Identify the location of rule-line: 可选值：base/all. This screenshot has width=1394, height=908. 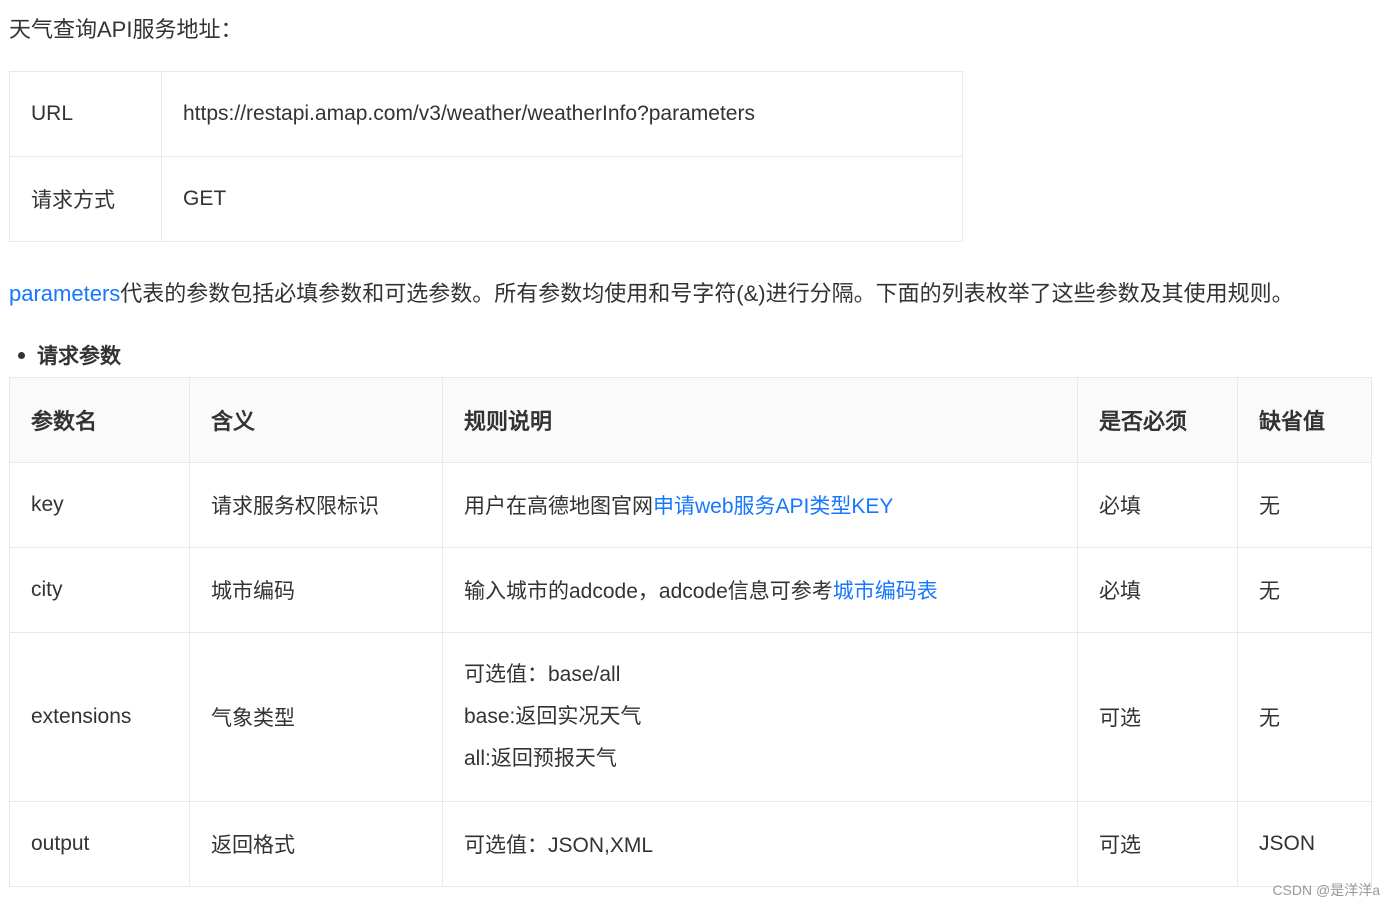
(542, 674).